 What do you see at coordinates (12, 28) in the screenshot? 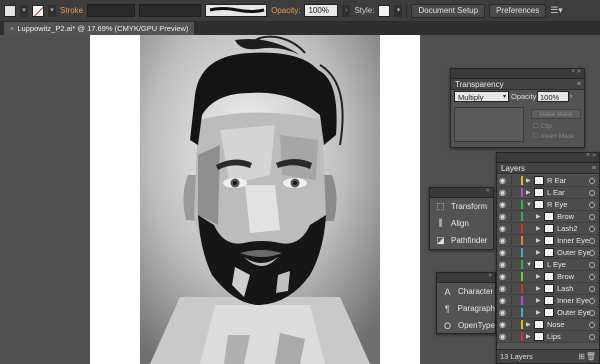
I see `close-tab-icon: ×` at bounding box center [12, 28].